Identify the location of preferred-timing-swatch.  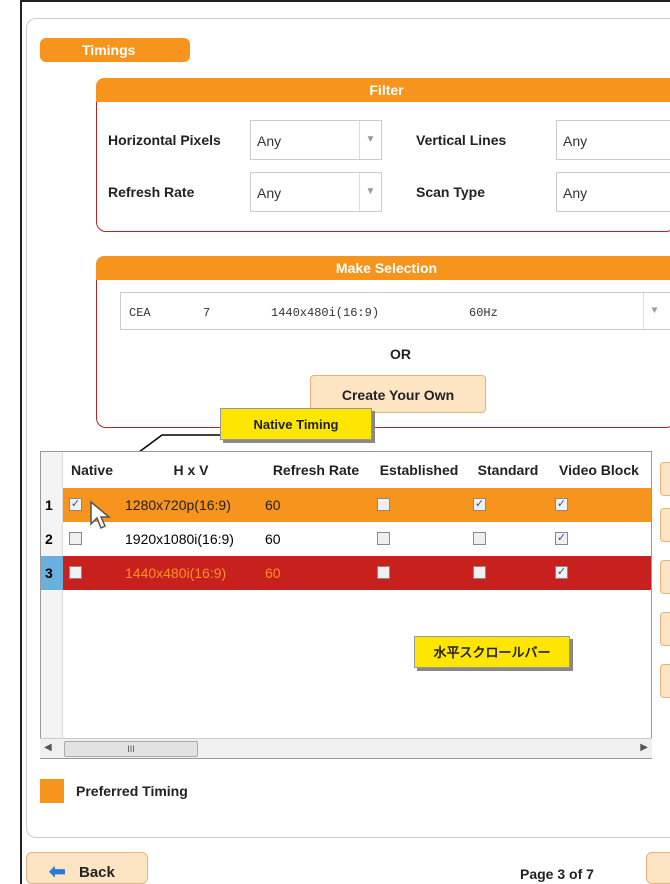
(52, 791).